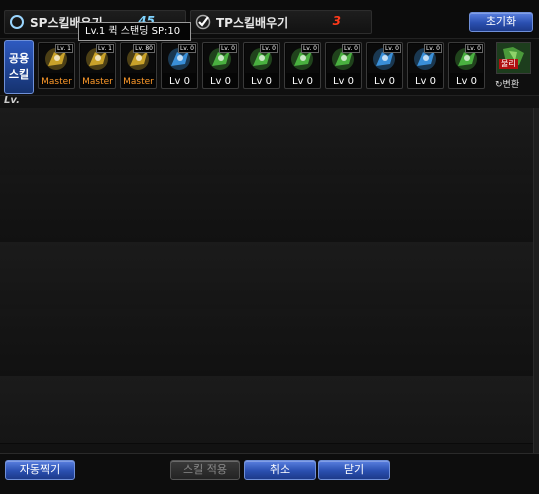  Describe the element at coordinates (513, 58) in the screenshot. I see `physical-convert-icon` at that location.